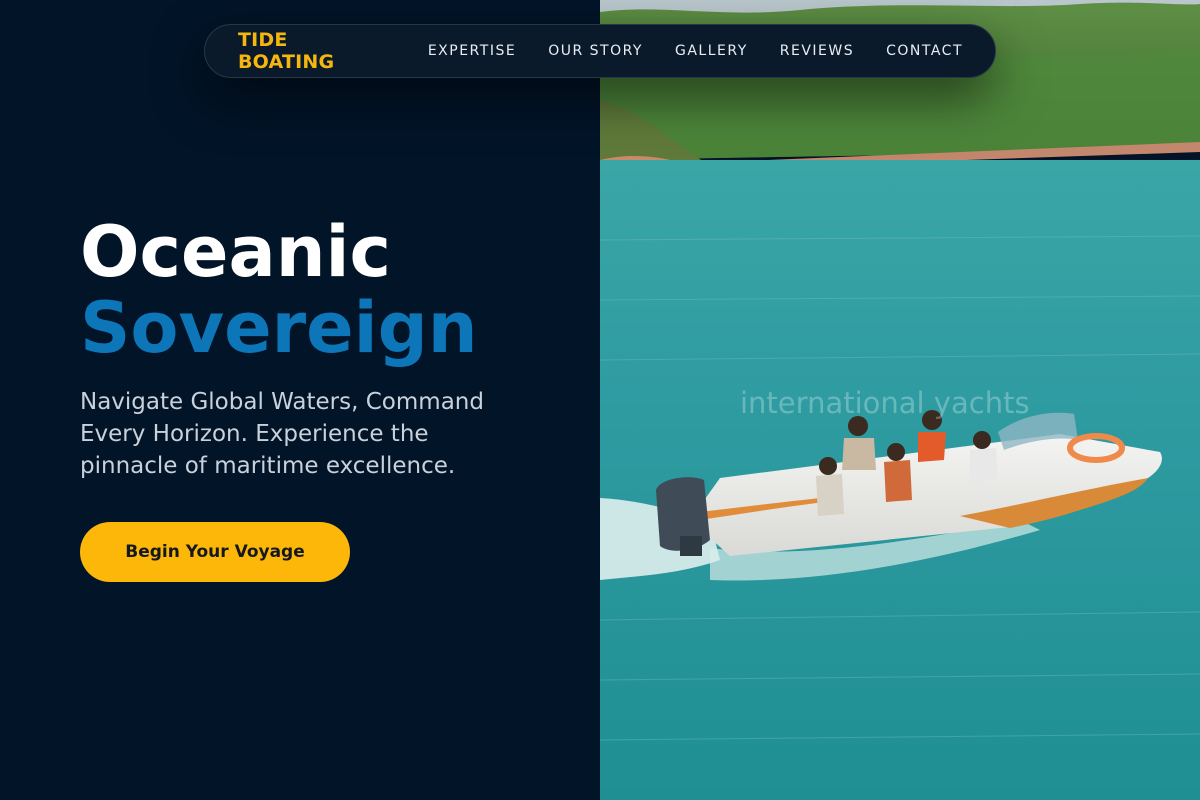 Image resolution: width=1200 pixels, height=800 pixels. Describe the element at coordinates (924, 51) in the screenshot. I see `nav-link-contact: CONTACT` at that location.